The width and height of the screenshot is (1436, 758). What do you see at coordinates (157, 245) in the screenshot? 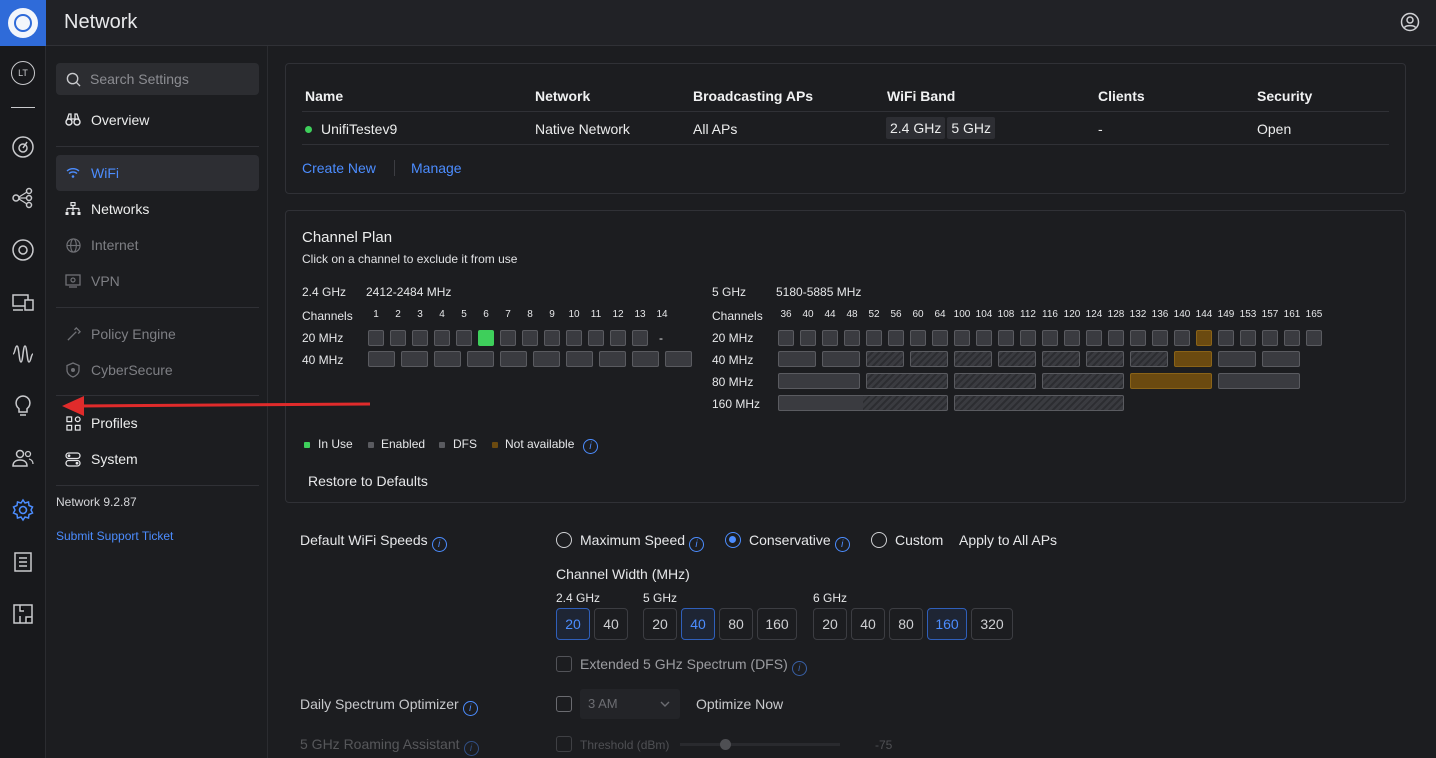
I see `sidebar-item-internet: Internet` at bounding box center [157, 245].